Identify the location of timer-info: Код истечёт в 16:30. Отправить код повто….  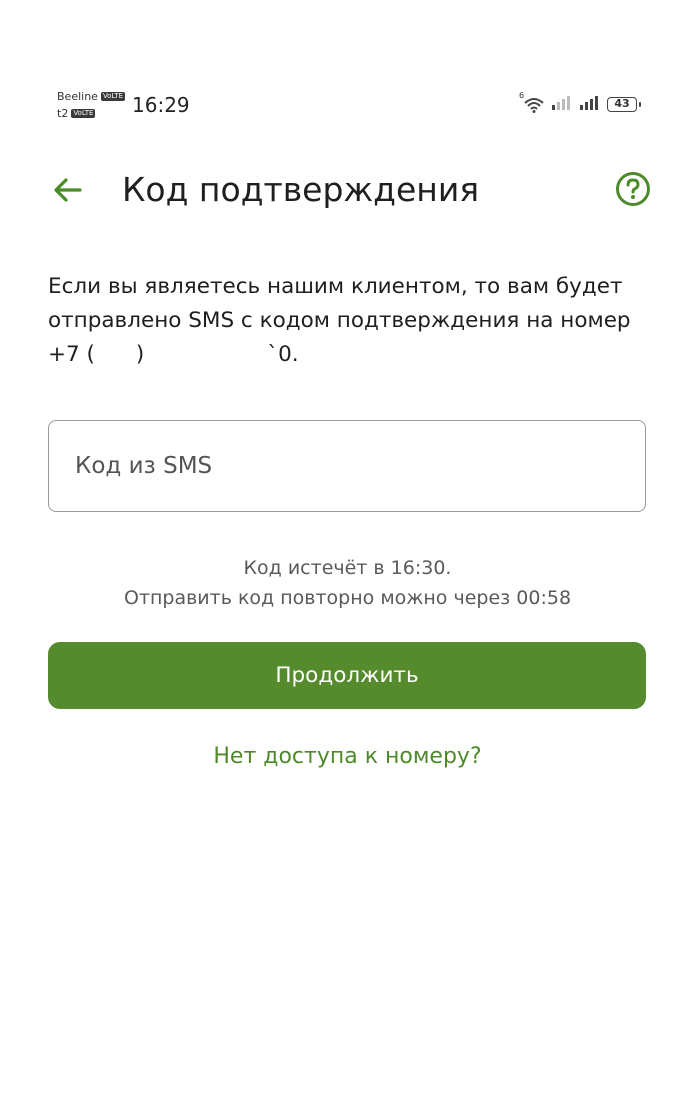
(337, 583).